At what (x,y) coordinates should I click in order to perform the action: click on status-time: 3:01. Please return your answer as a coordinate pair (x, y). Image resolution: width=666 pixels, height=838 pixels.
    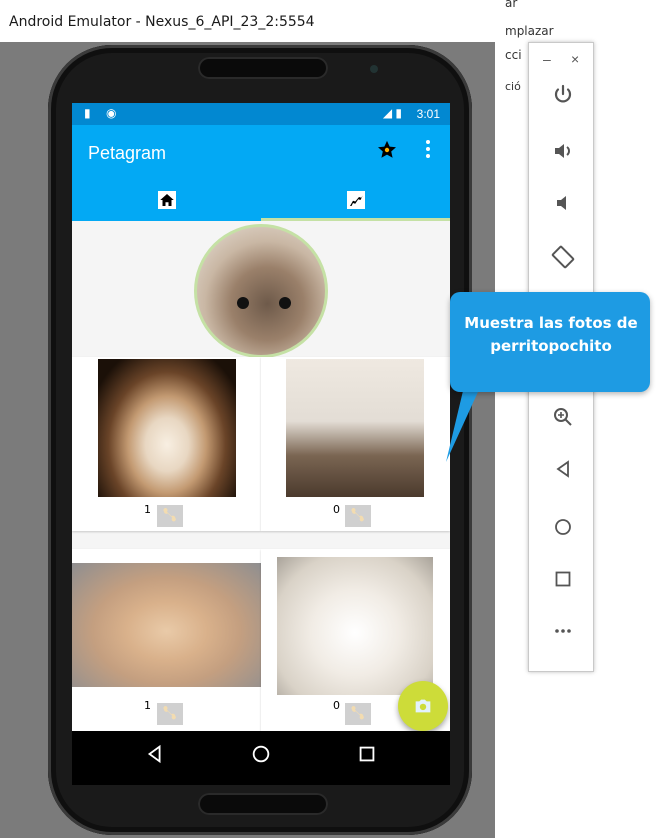
    Looking at the image, I should click on (428, 114).